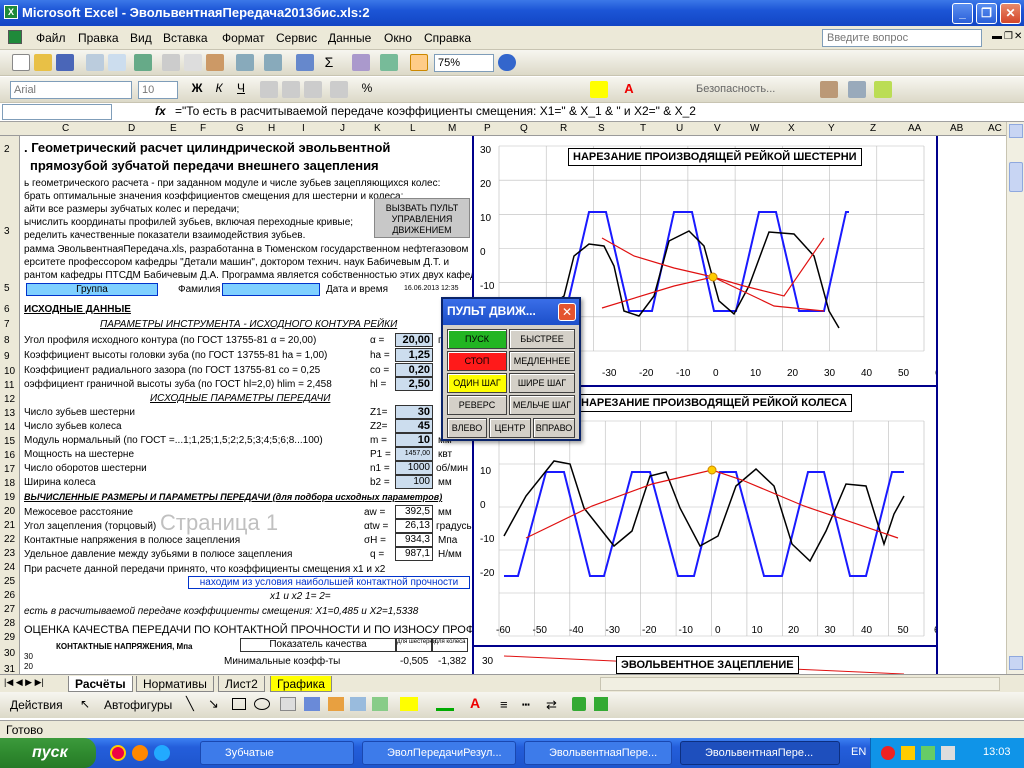  Describe the element at coordinates (9, 455) in the screenshot. I see `row-16: 16` at that location.